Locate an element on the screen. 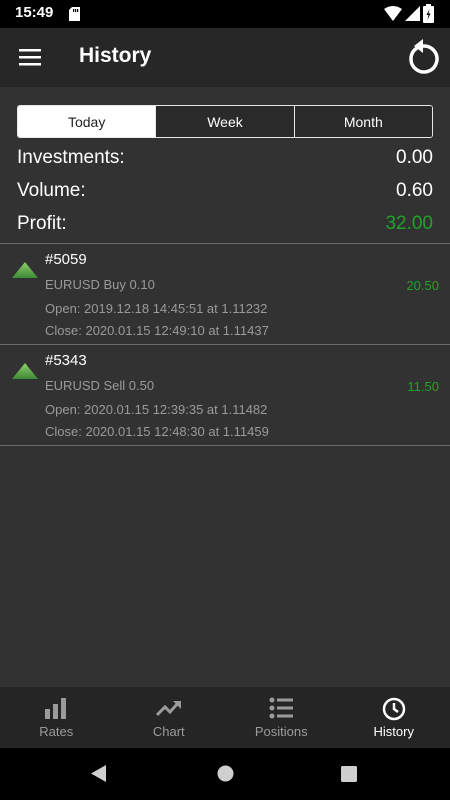  trade-open: Open: 2020.01.15 12:39:35 at 1.11482 is located at coordinates (156, 409).